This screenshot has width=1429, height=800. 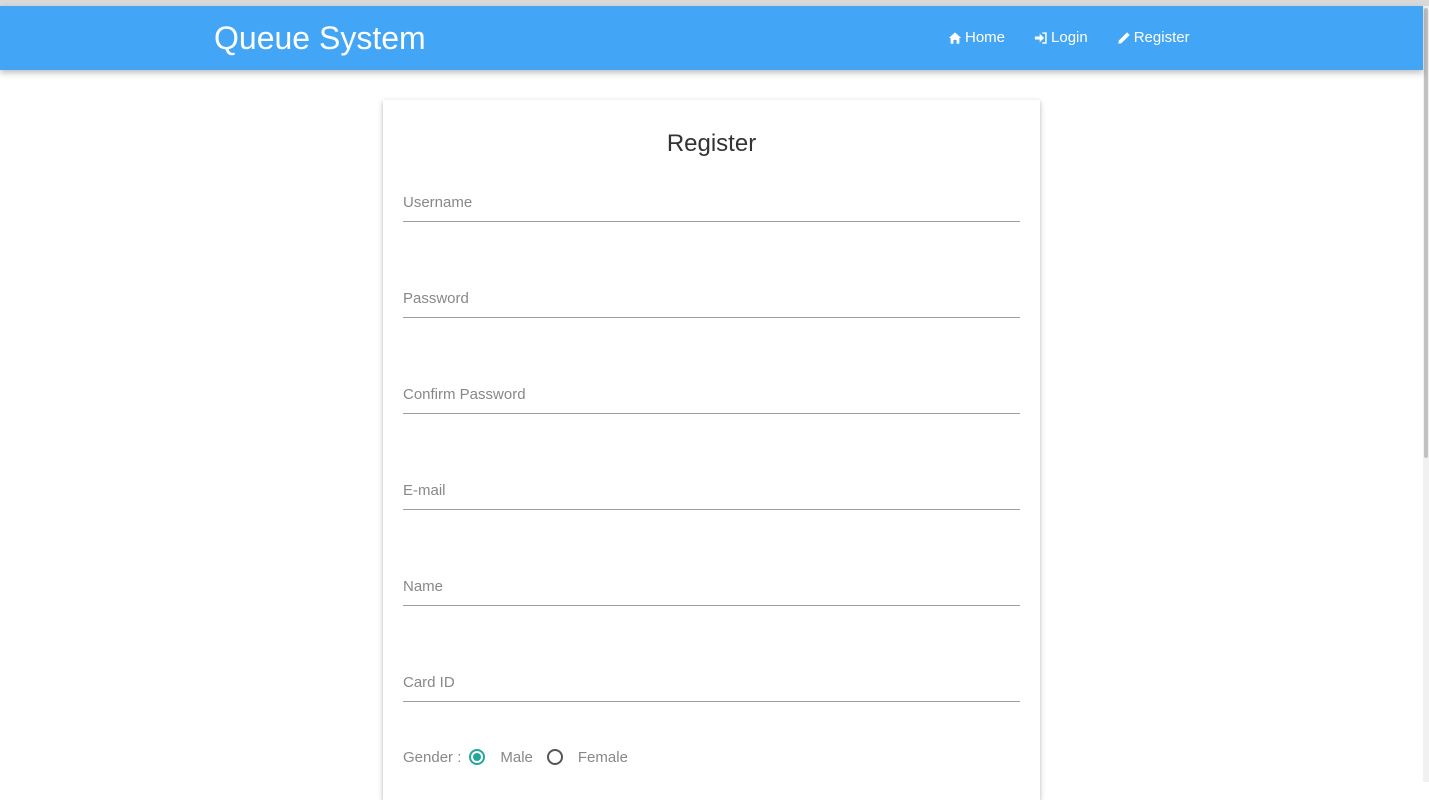 I want to click on name-underline, so click(x=711, y=605).